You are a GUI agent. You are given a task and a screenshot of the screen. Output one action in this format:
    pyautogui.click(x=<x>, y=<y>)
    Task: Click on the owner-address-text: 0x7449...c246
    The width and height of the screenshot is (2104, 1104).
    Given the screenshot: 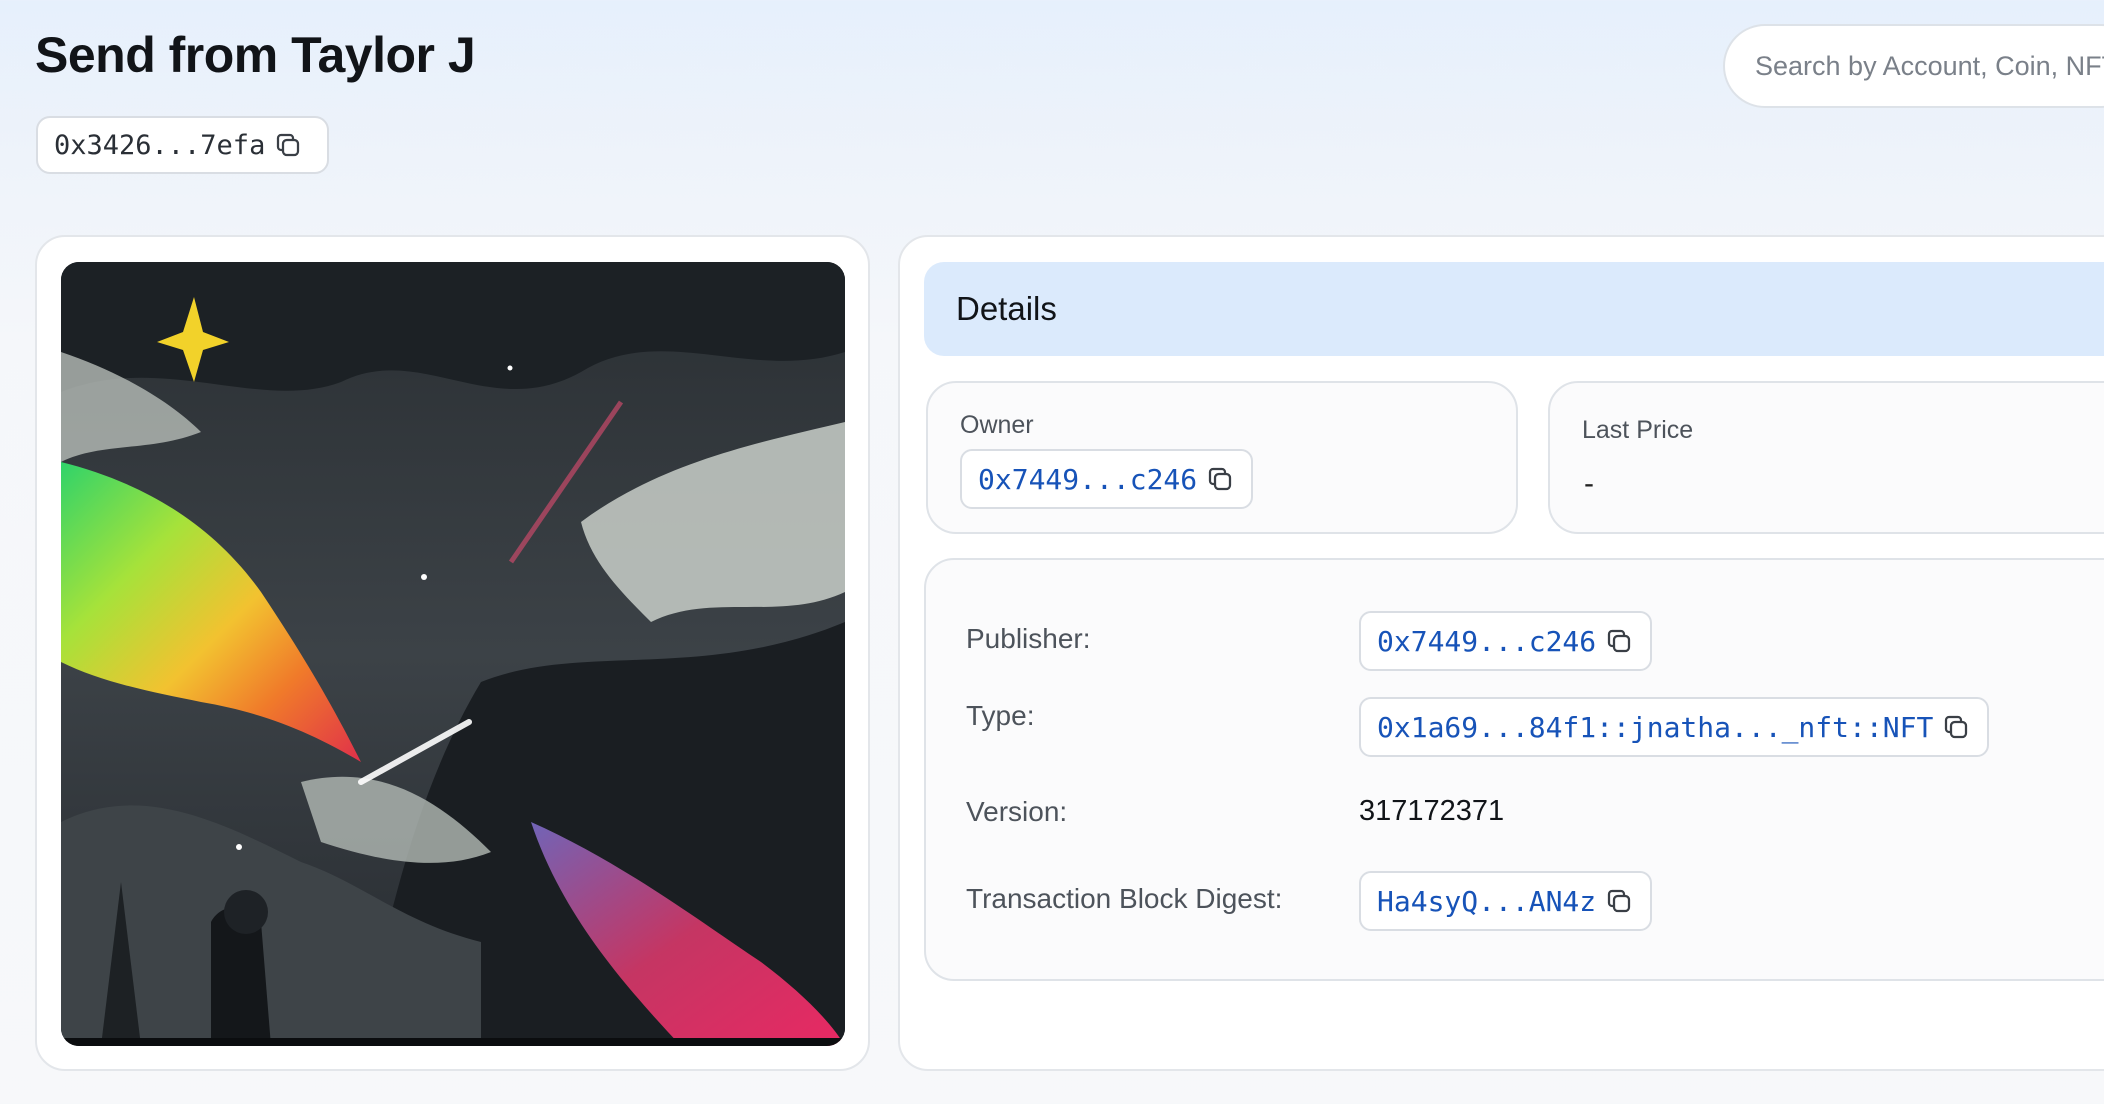 What is the action you would take?
    pyautogui.click(x=1088, y=479)
    